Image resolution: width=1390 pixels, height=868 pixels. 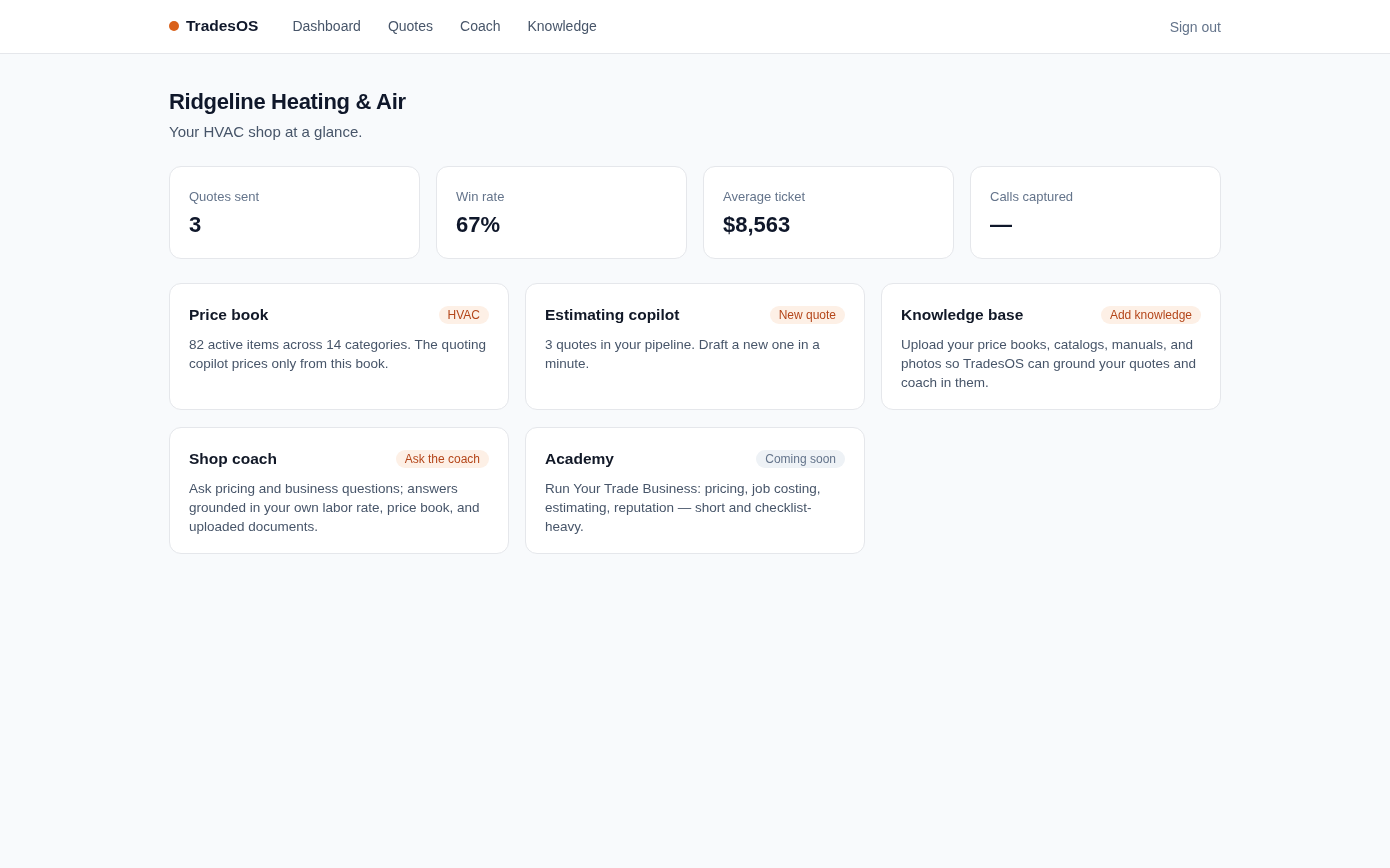 I want to click on card-description: Upload your price books, catalogs, manuals, and photos so TradesOS can ground your quotes and coach in them., so click(x=1049, y=364).